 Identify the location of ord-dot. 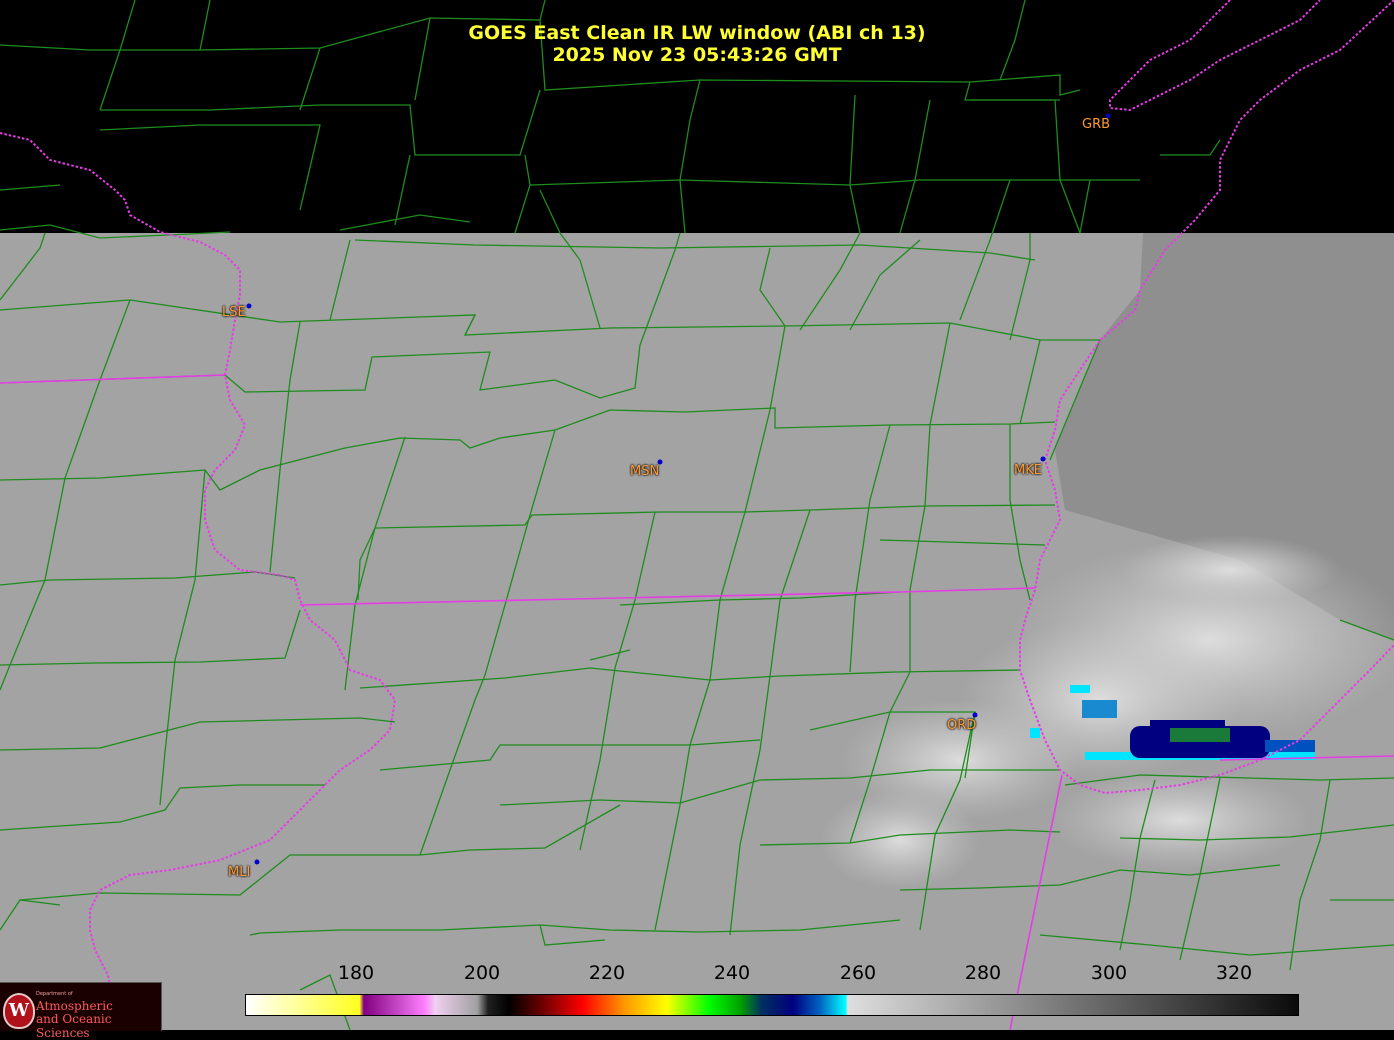
(975, 715).